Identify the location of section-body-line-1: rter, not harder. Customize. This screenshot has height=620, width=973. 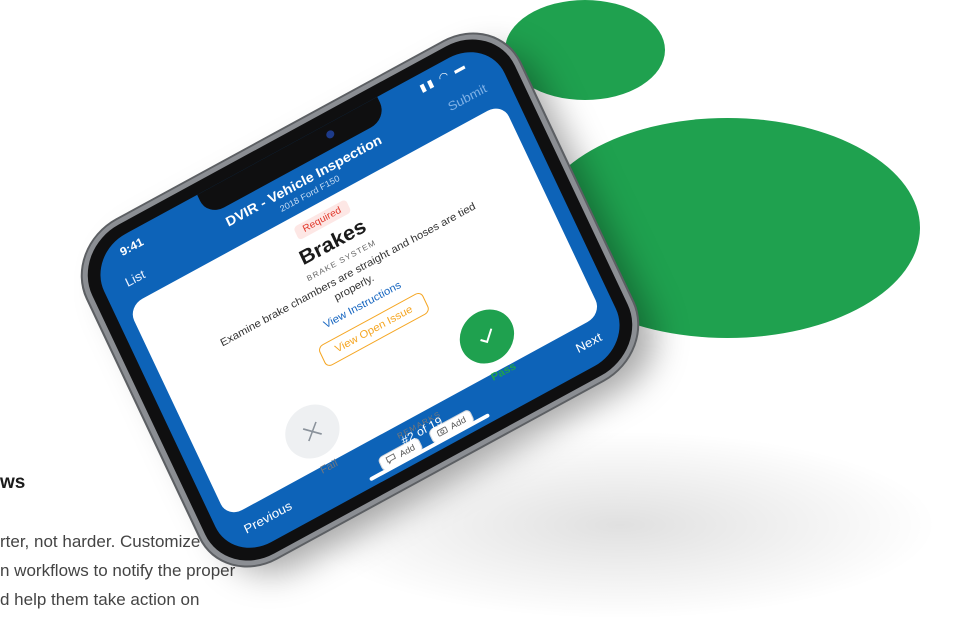
(100, 541).